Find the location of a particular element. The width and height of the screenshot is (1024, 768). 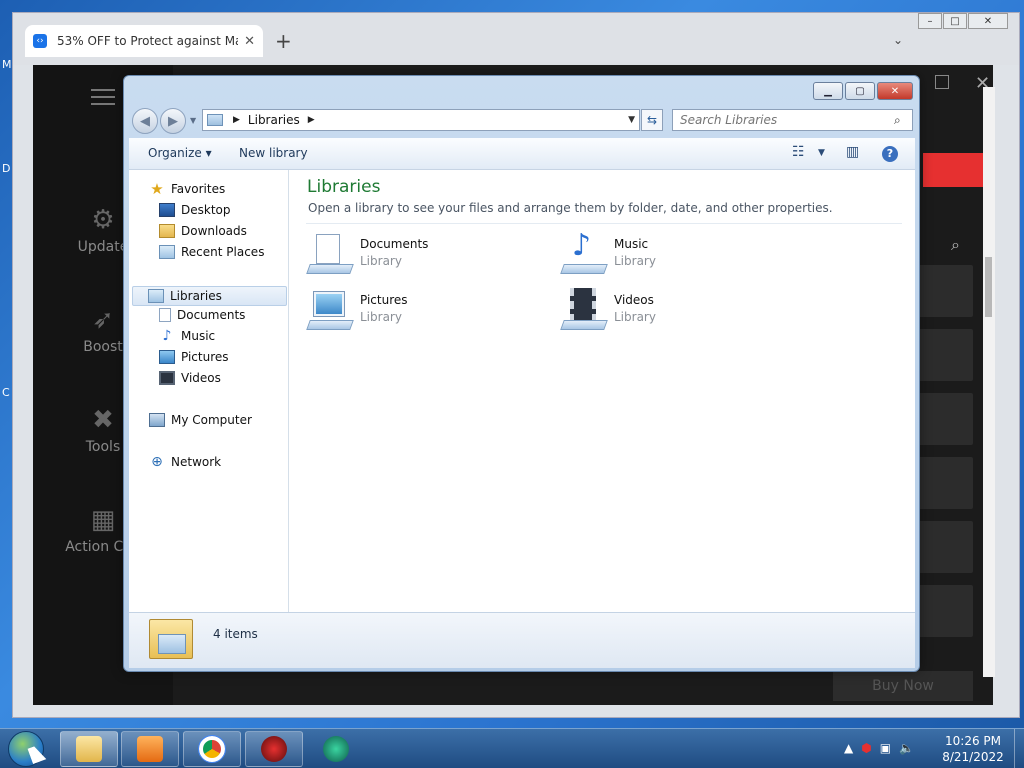

nav-item-downloads: Downloads is located at coordinates (203, 231).